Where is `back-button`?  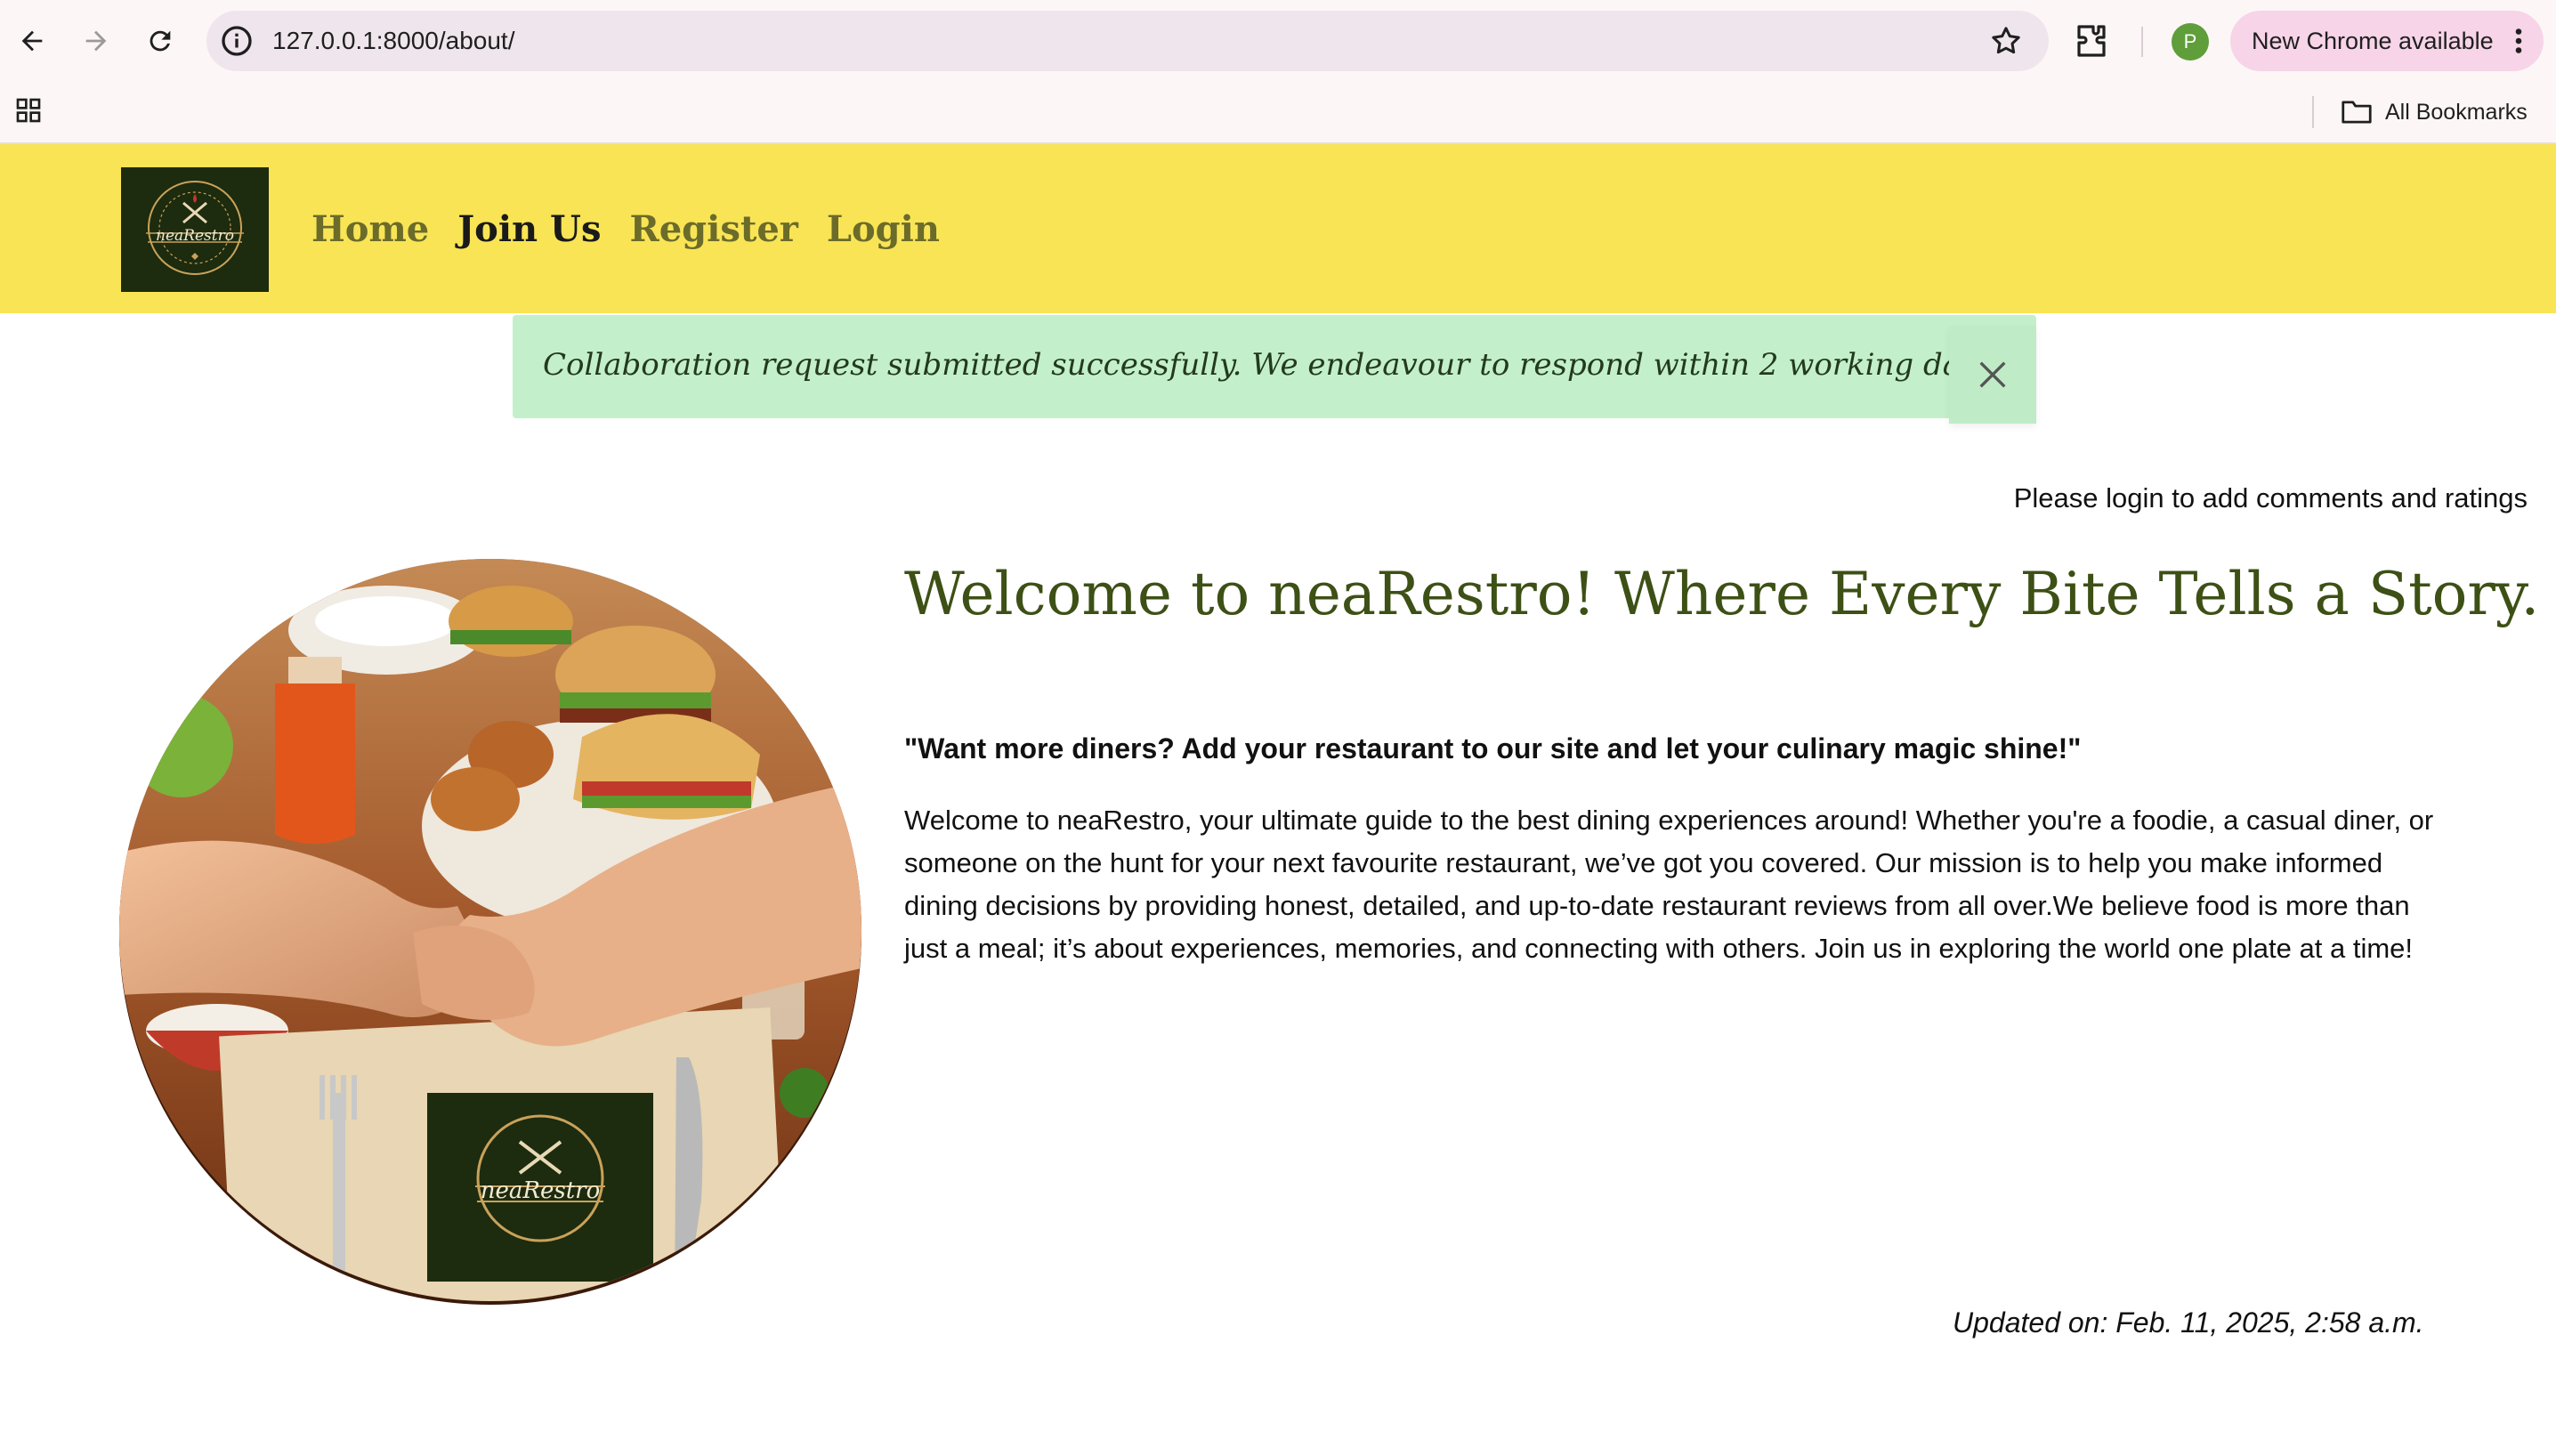
back-button is located at coordinates (32, 41).